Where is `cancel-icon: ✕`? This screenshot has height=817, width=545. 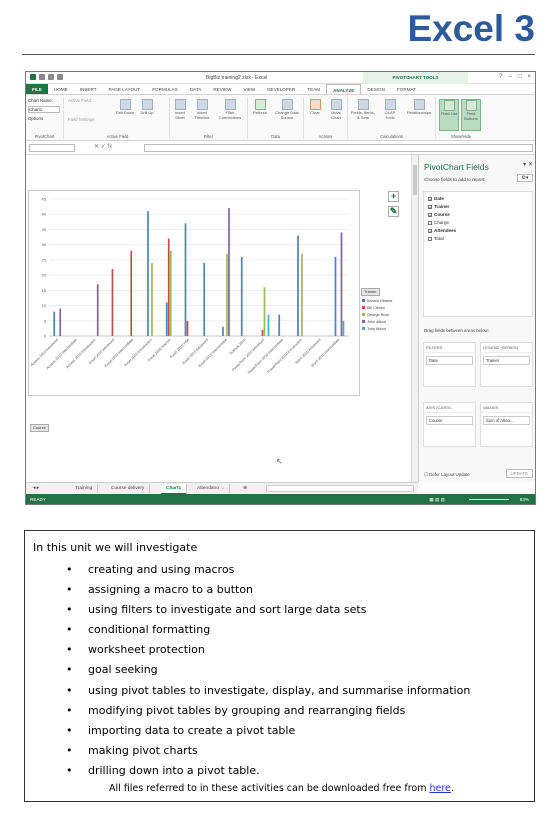 cancel-icon: ✕ is located at coordinates (96, 147).